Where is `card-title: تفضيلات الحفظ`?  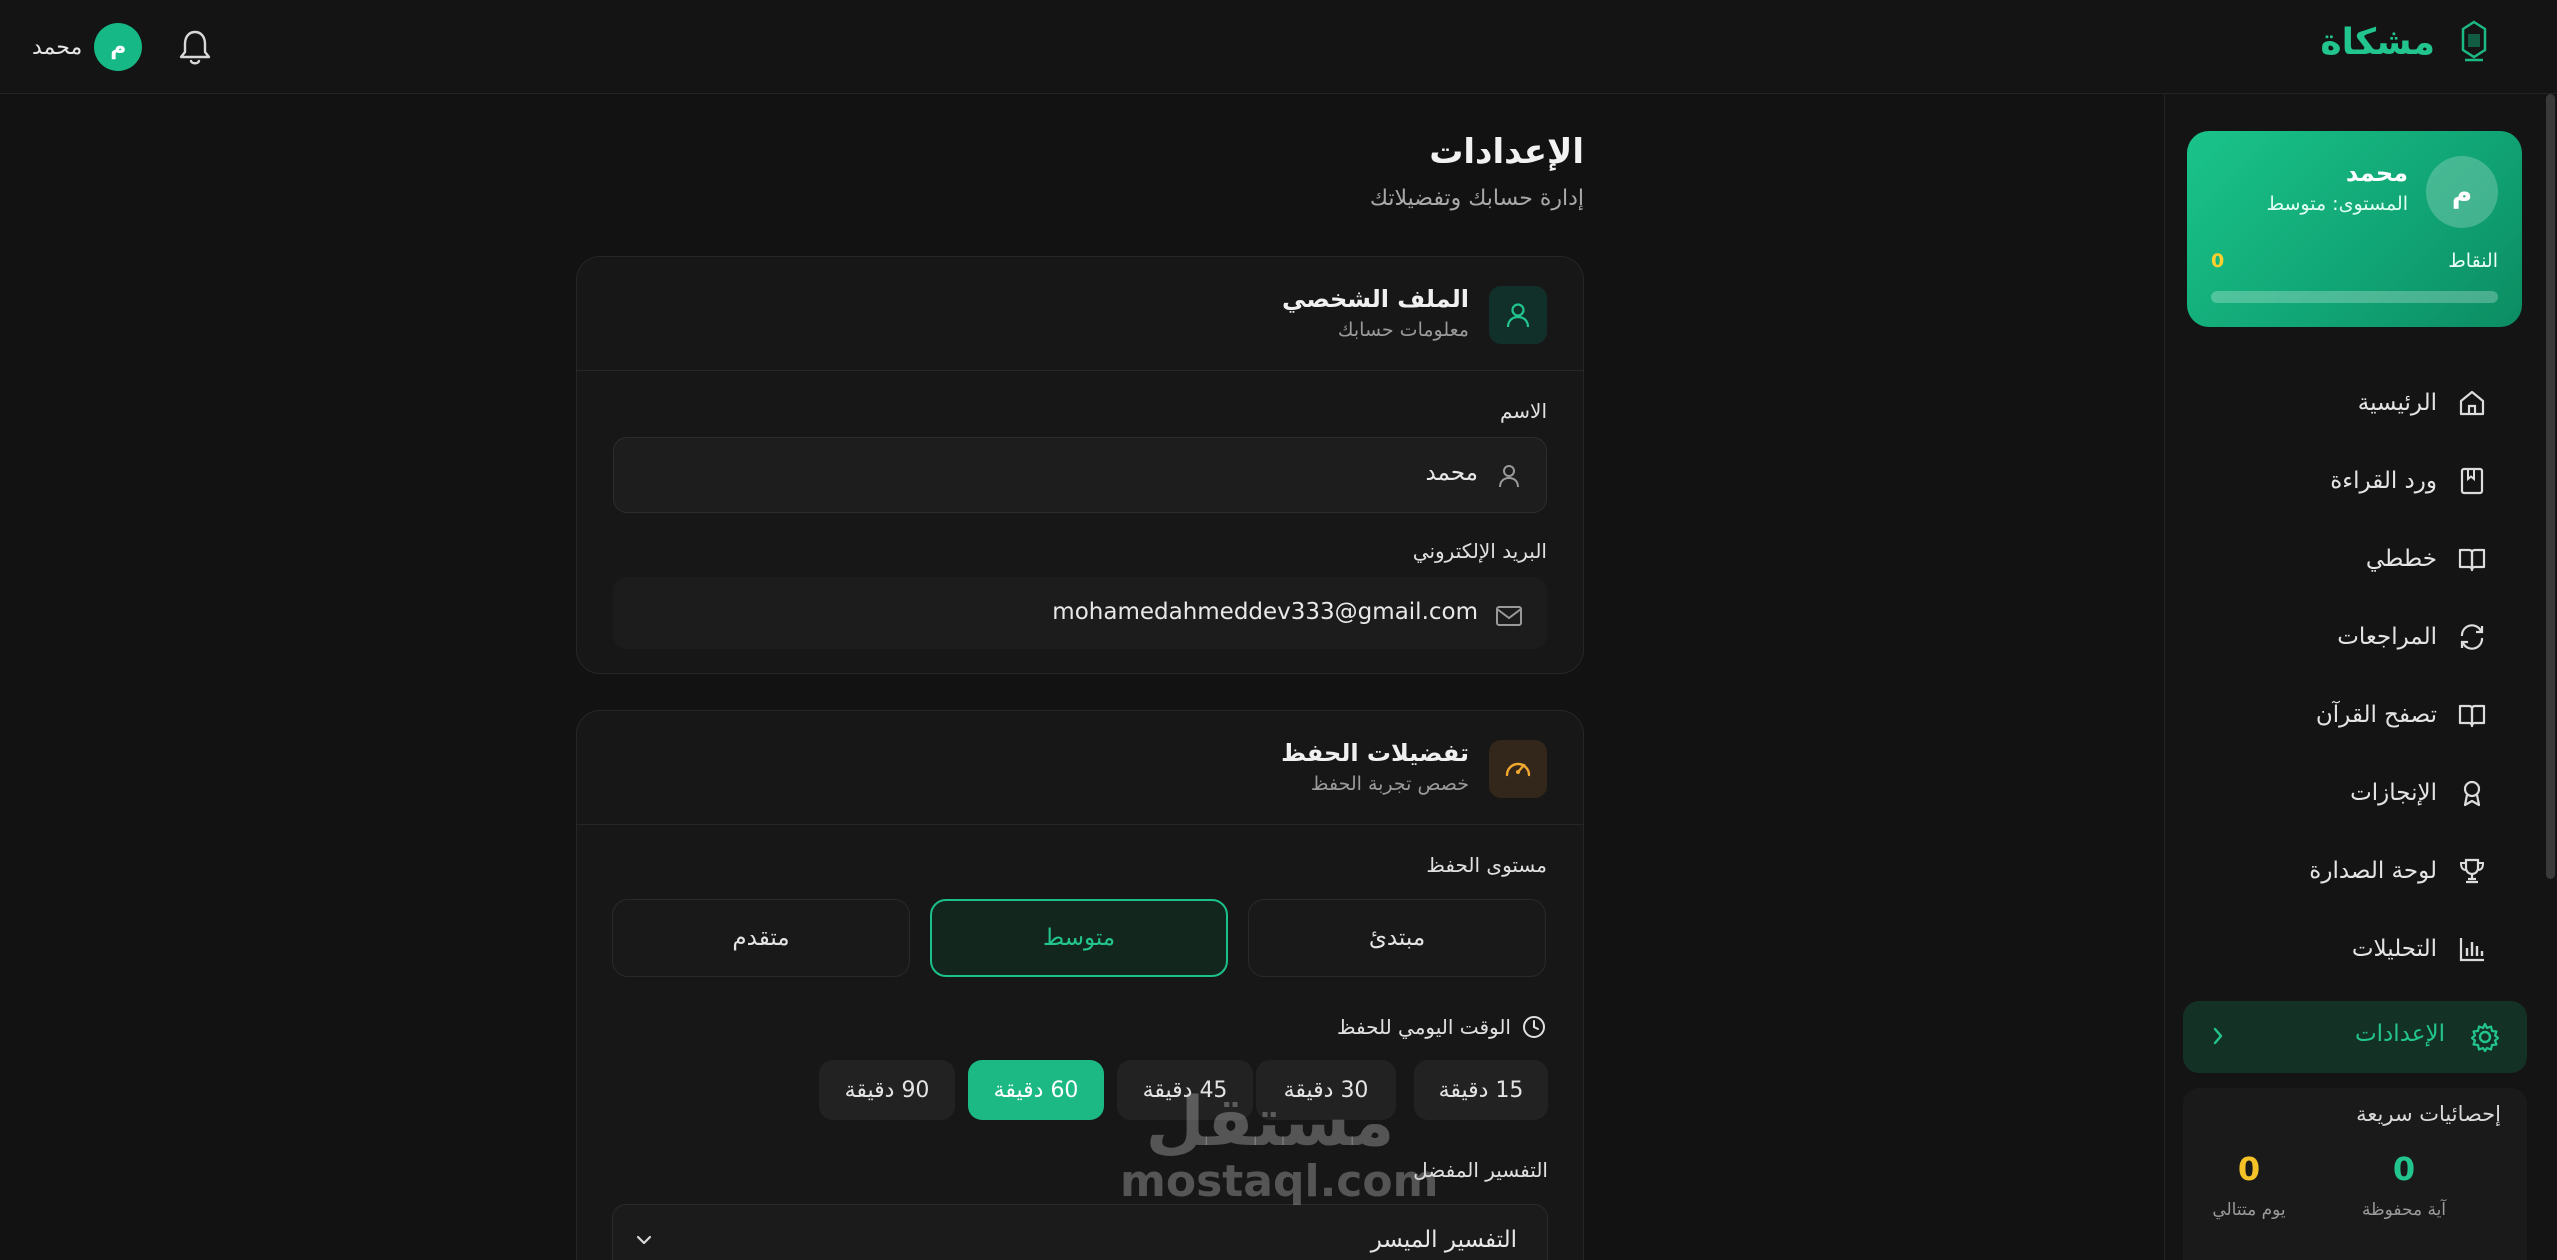
card-title: تفضيلات الحفظ is located at coordinates (1375, 753).